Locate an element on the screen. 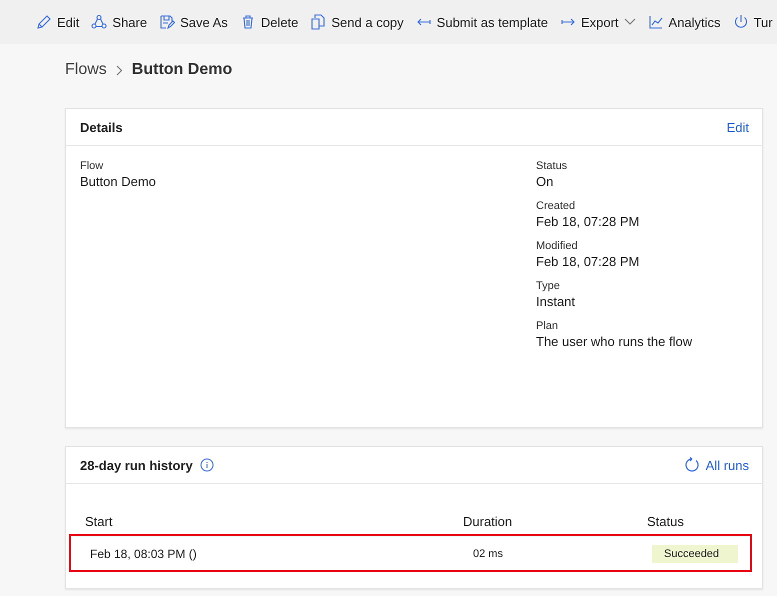 The image size is (777, 596). chevron-right-icon is located at coordinates (119, 70).